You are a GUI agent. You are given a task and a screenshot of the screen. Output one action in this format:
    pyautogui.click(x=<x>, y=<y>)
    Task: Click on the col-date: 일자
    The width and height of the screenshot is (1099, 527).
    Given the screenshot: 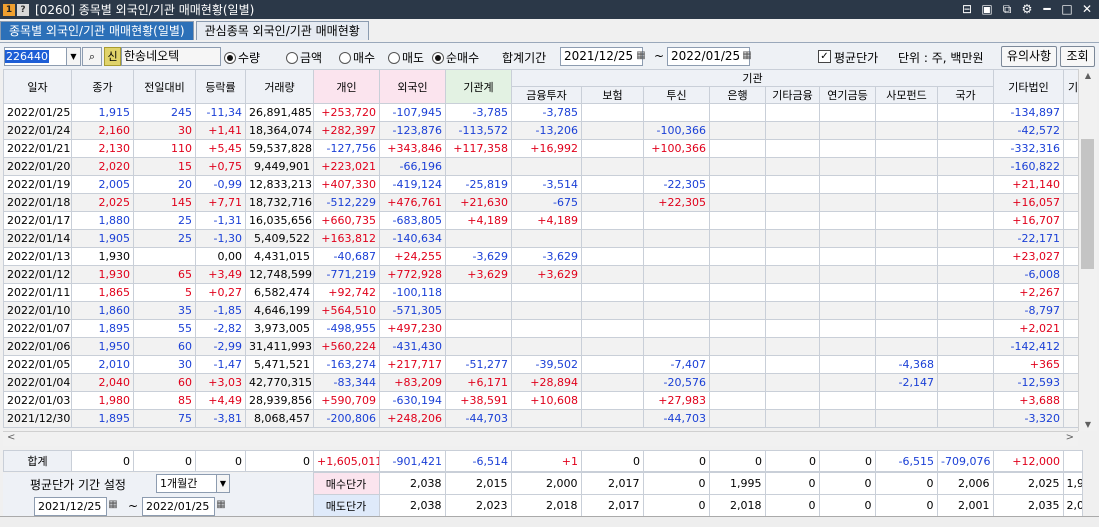 What is the action you would take?
    pyautogui.click(x=37, y=86)
    